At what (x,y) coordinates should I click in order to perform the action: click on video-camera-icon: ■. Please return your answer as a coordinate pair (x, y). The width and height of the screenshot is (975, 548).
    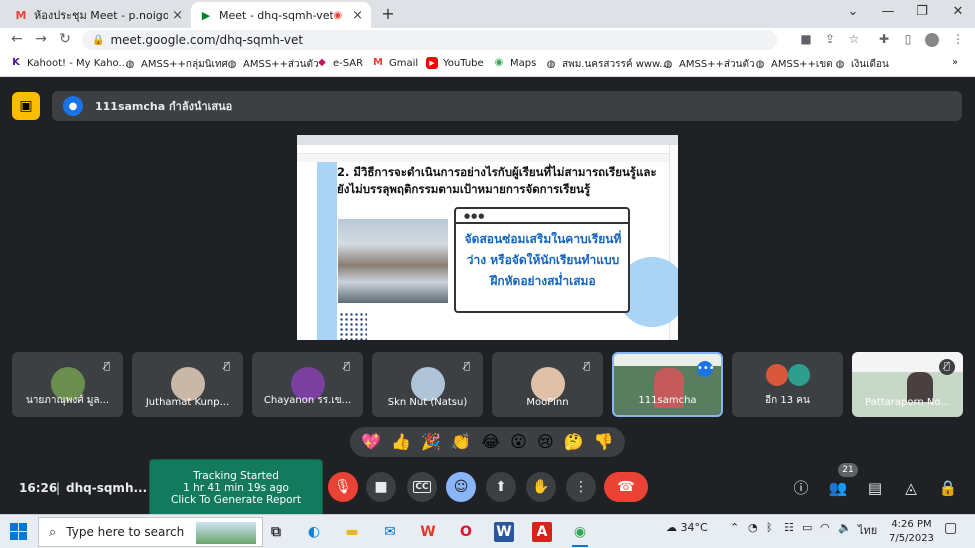
    Looking at the image, I should click on (381, 487).